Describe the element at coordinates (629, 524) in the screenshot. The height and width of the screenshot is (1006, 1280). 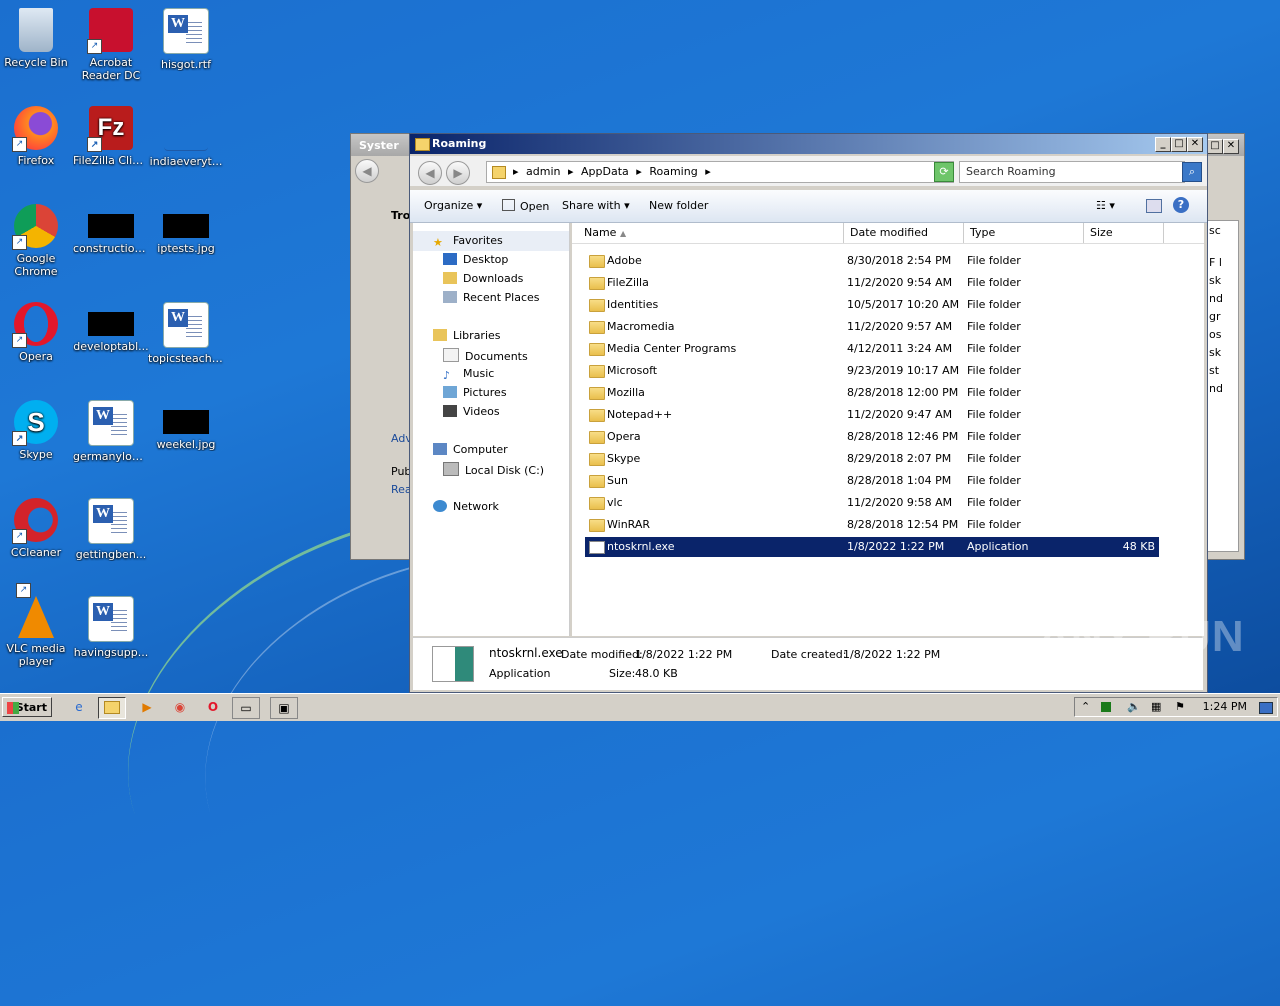
I see `file-name: WinRAR` at that location.